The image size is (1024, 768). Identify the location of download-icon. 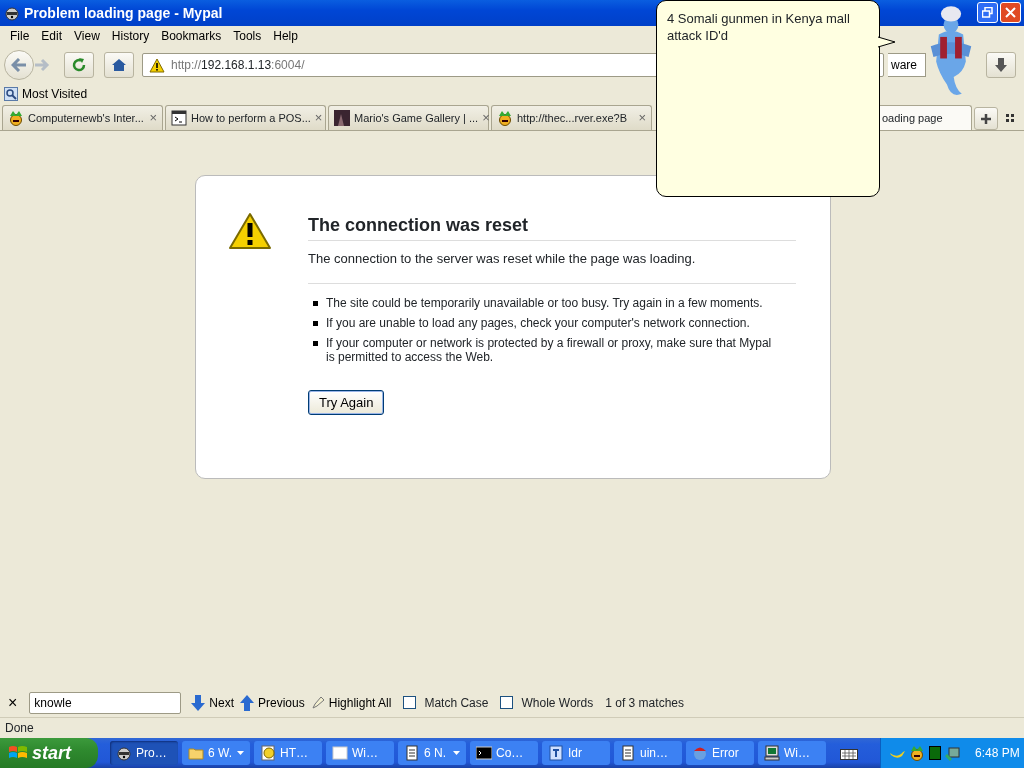
(1001, 65).